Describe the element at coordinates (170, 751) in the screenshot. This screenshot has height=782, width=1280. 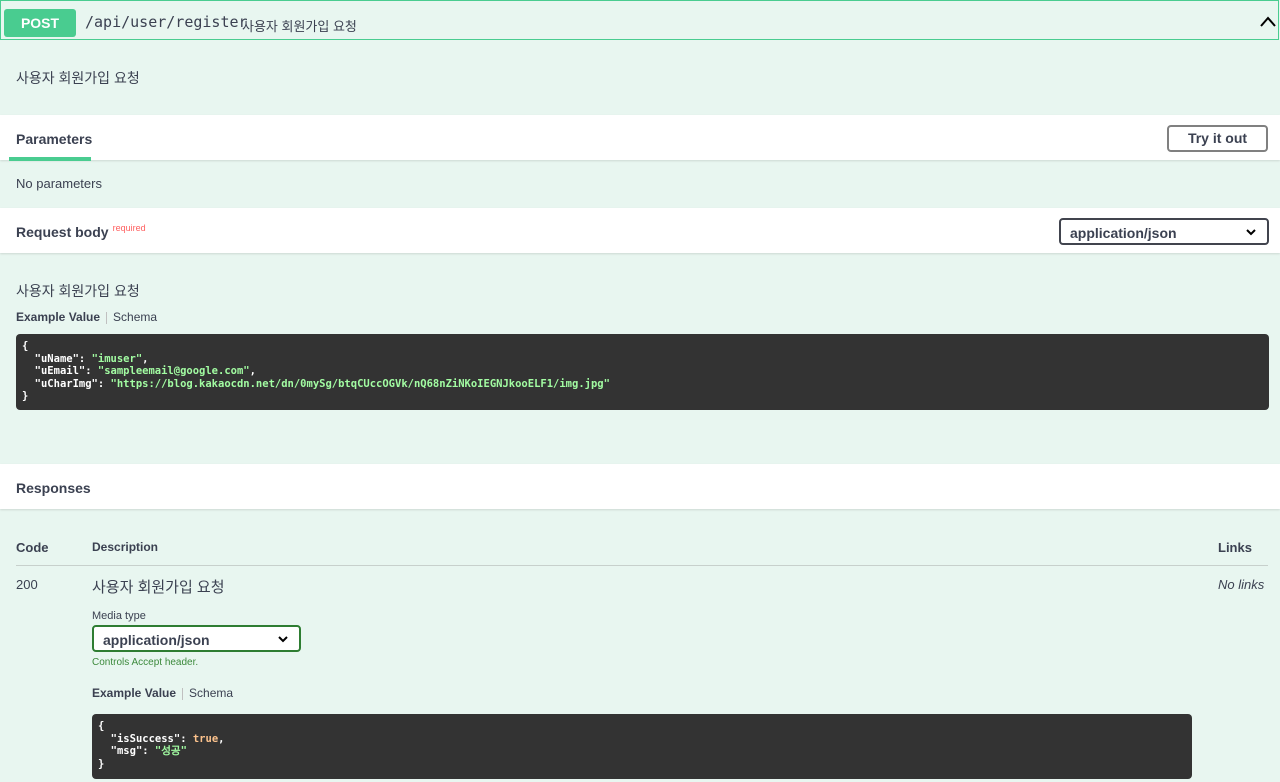
I see `code-value: "성공"` at that location.